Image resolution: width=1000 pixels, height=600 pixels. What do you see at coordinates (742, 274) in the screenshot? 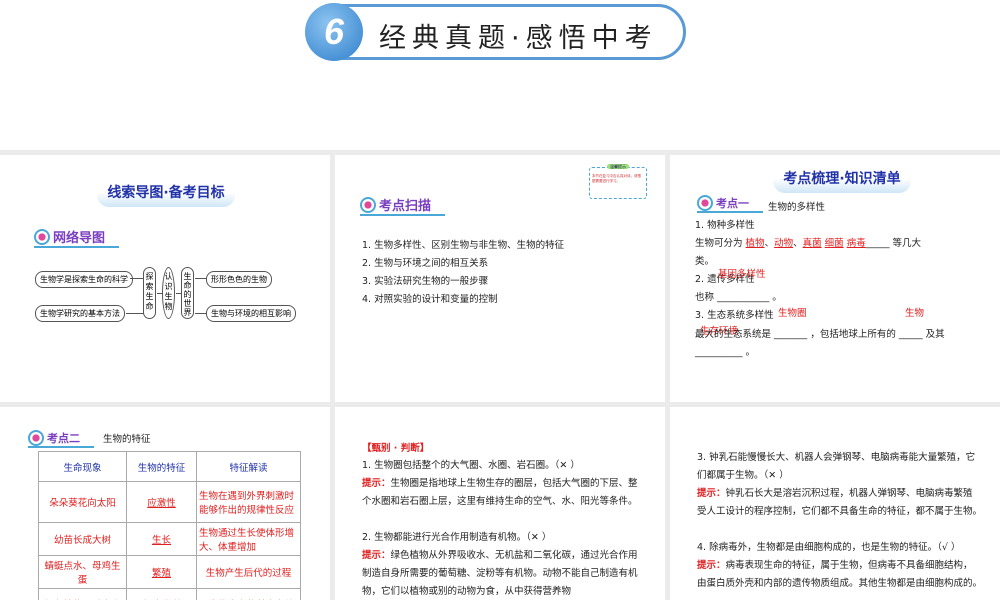
I see `answer: 基因多样性` at bounding box center [742, 274].